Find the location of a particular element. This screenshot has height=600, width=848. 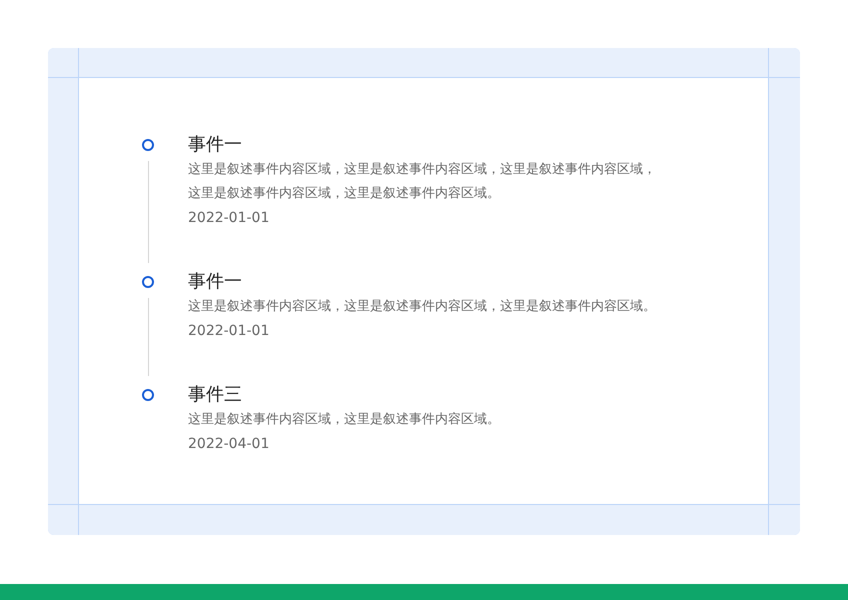

event-description: 这里是叙述事件内容区域，这里是叙述事件内容区域。 is located at coordinates (344, 420).